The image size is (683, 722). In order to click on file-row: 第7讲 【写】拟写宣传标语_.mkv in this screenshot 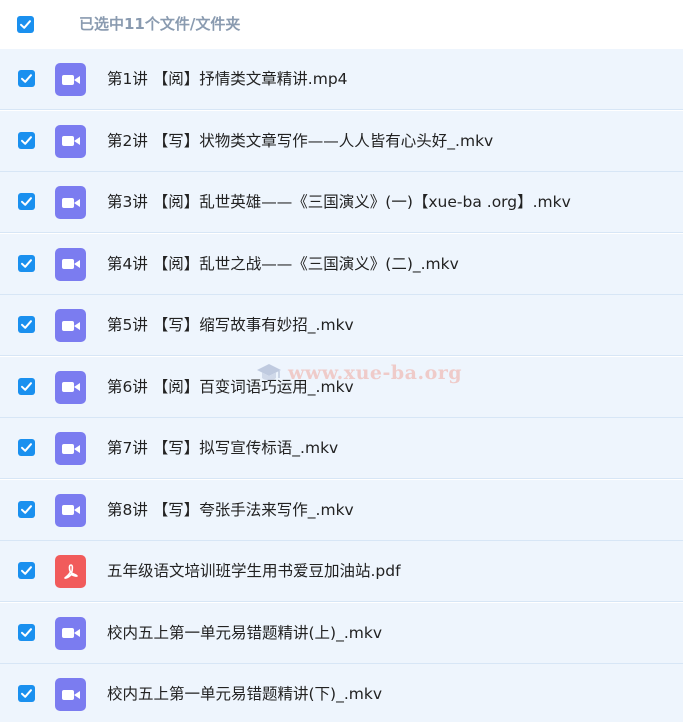, I will do `click(341, 448)`.